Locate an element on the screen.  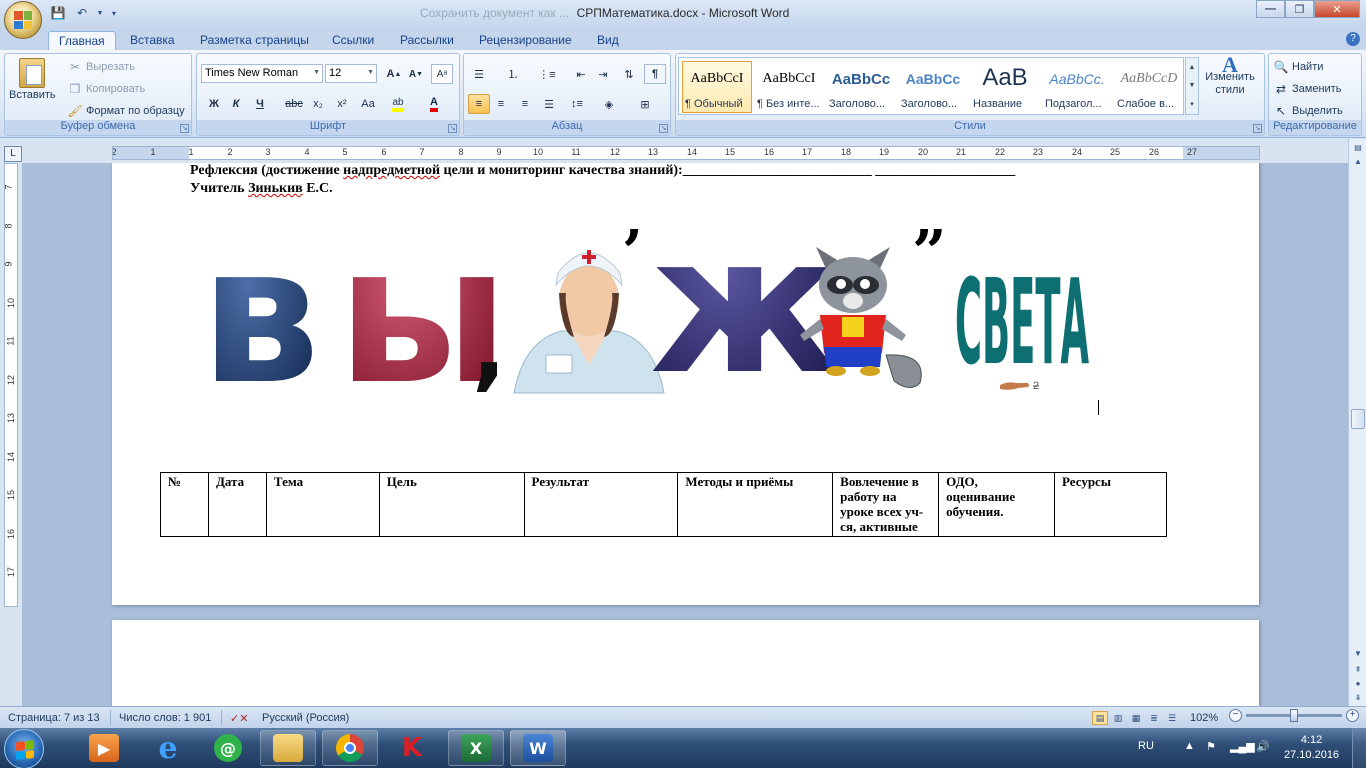
borders-button: ⊞ is located at coordinates (645, 104).